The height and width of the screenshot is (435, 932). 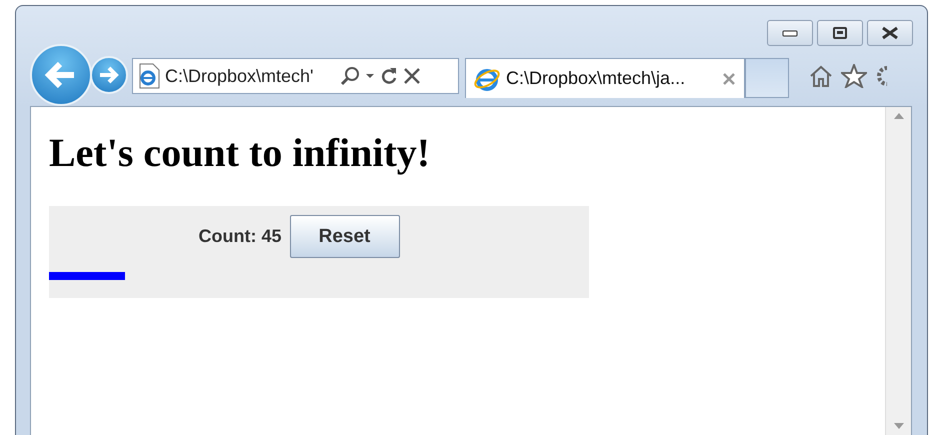 I want to click on close-button, so click(x=890, y=33).